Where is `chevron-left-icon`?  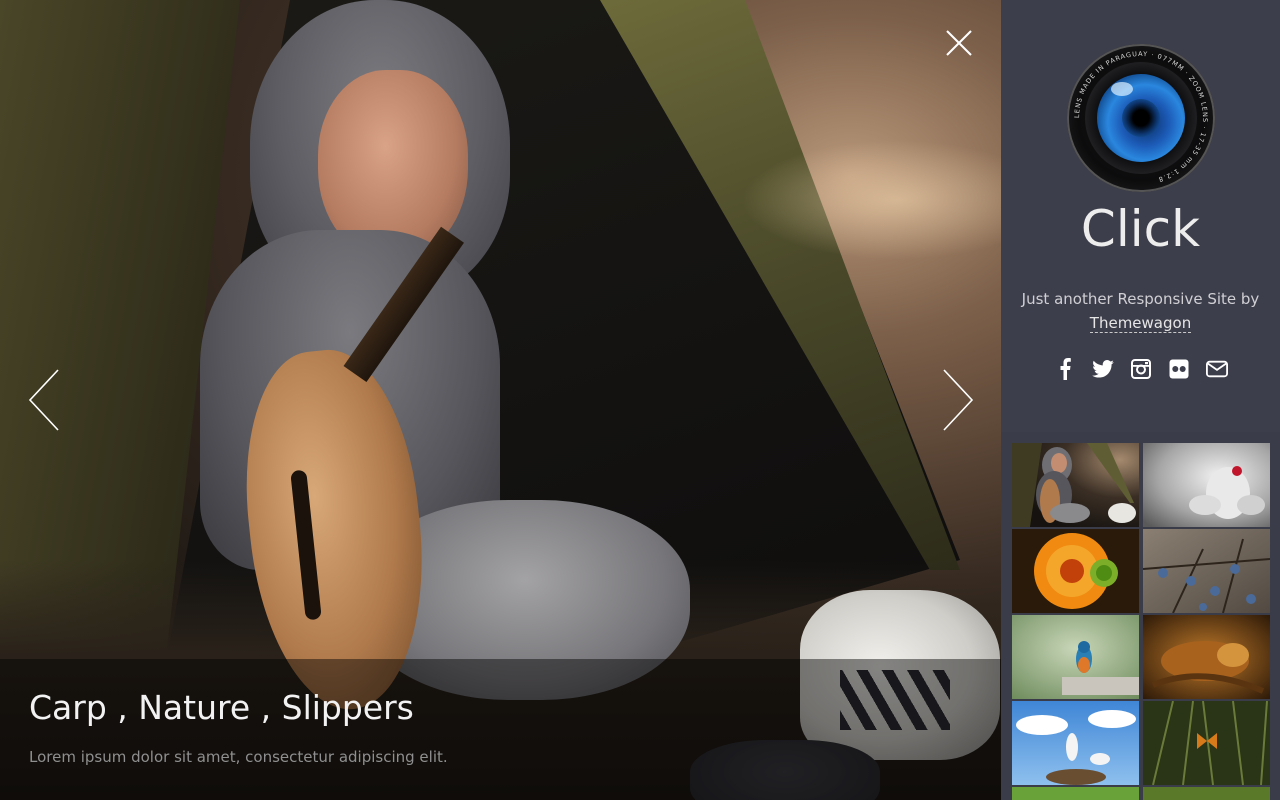
chevron-left-icon is located at coordinates (43, 400).